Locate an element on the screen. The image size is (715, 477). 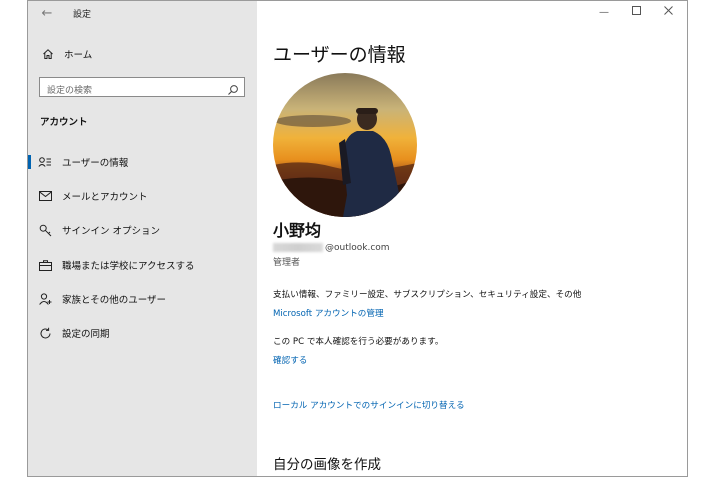
user-info-icon is located at coordinates (45, 162).